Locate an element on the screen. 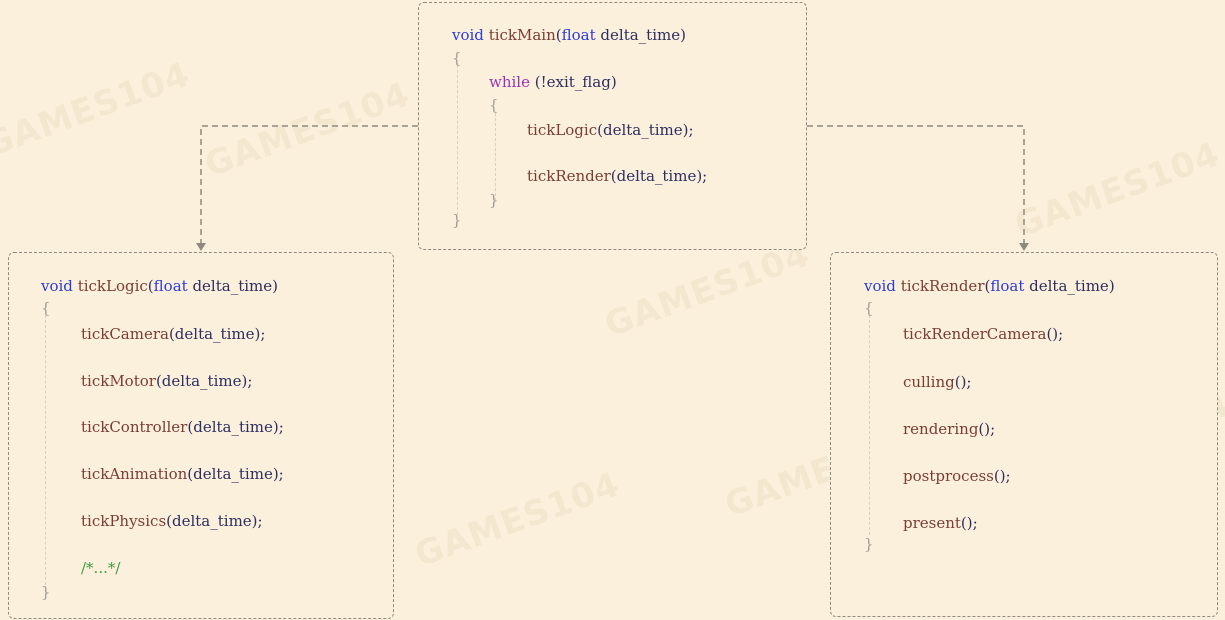 Image resolution: width=1225 pixels, height=620 pixels. while-close-brace: } is located at coordinates (494, 200).